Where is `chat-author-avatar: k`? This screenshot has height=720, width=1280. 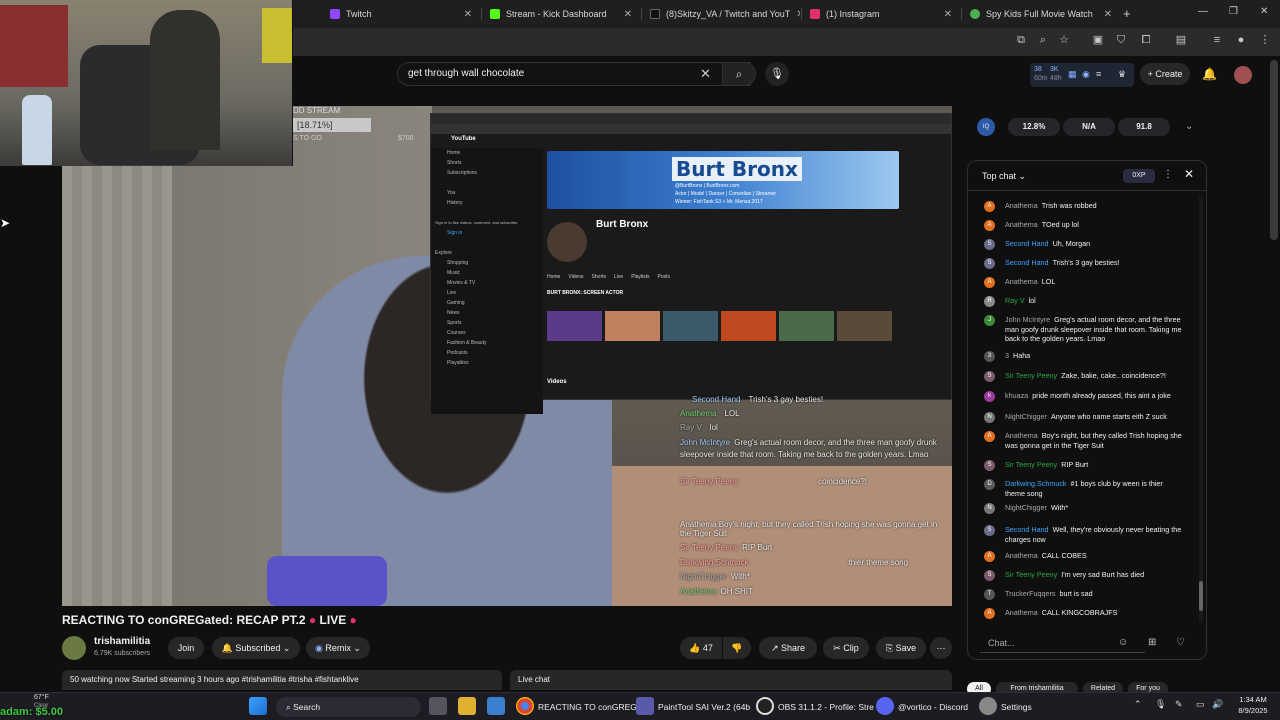
chat-author-avatar: k is located at coordinates (989, 396).